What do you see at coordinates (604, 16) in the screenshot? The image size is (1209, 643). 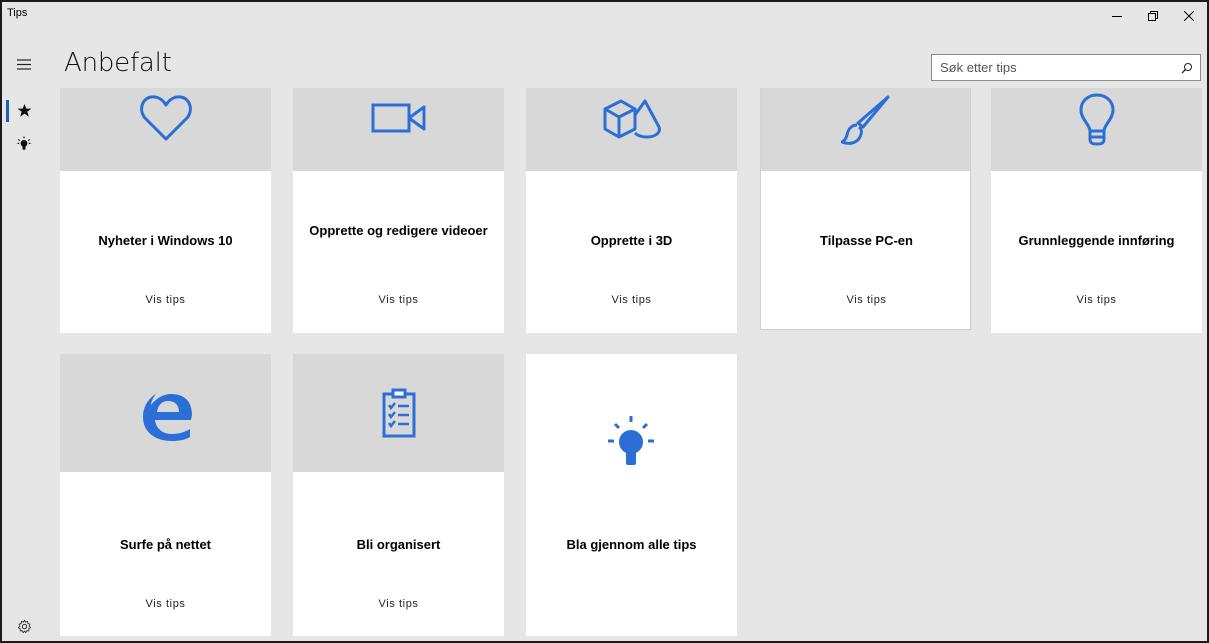 I see `title-bar: Tips` at bounding box center [604, 16].